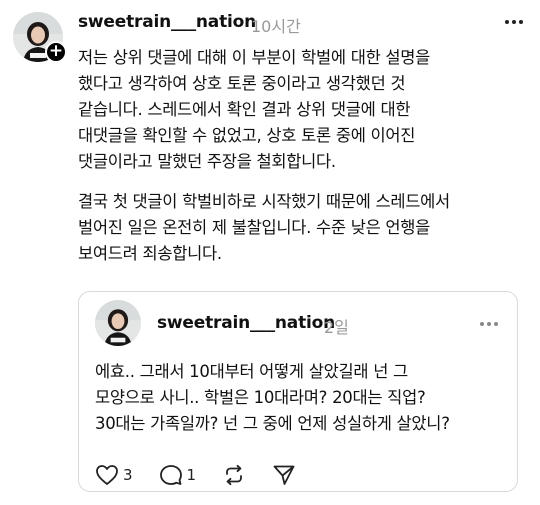 This screenshot has width=540, height=505. I want to click on quoted-username: sweetrain___nation, so click(246, 323).